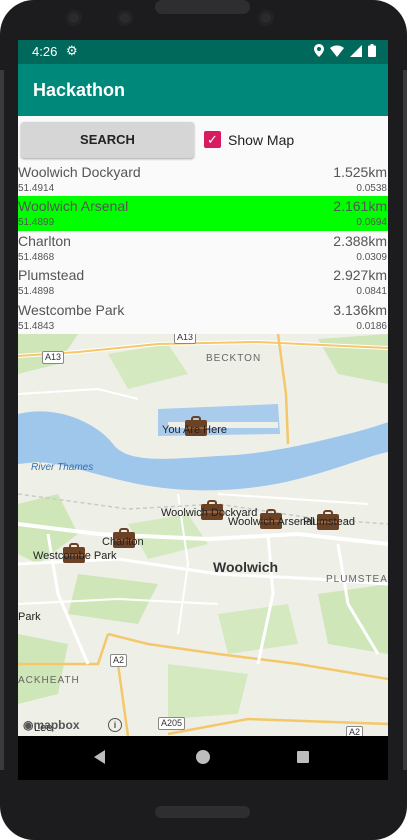 This screenshot has height=840, width=407. What do you see at coordinates (36, 188) in the screenshot?
I see `result-latitude: 51.4914` at bounding box center [36, 188].